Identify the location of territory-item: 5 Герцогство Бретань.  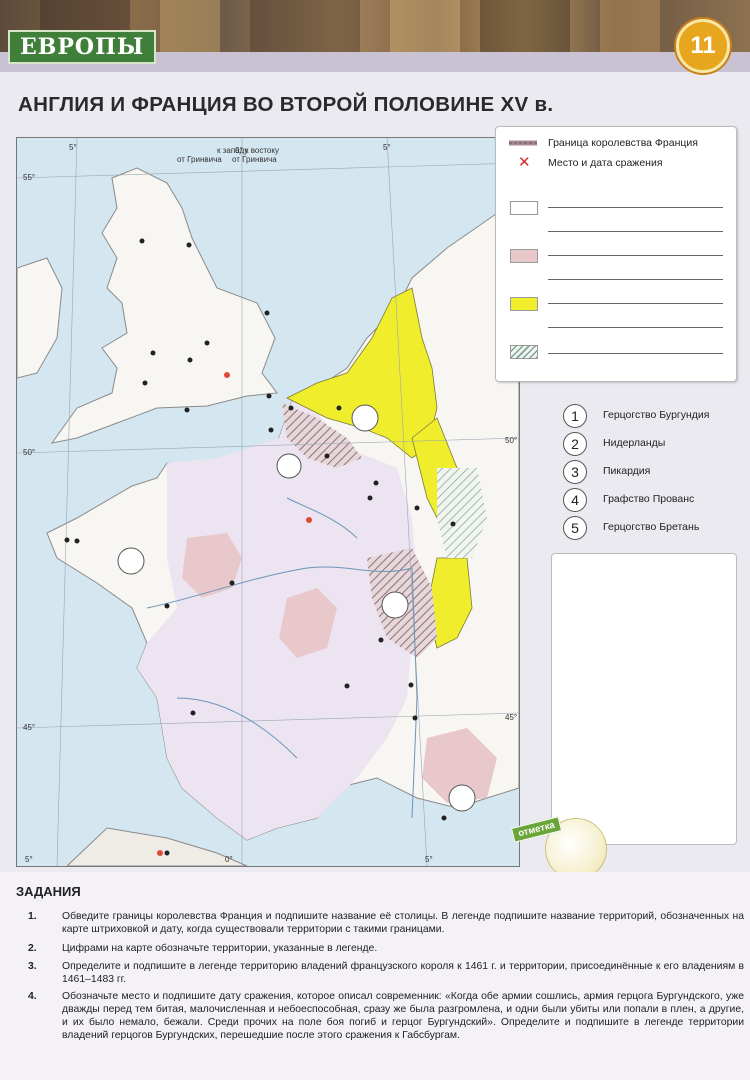
(650, 528).